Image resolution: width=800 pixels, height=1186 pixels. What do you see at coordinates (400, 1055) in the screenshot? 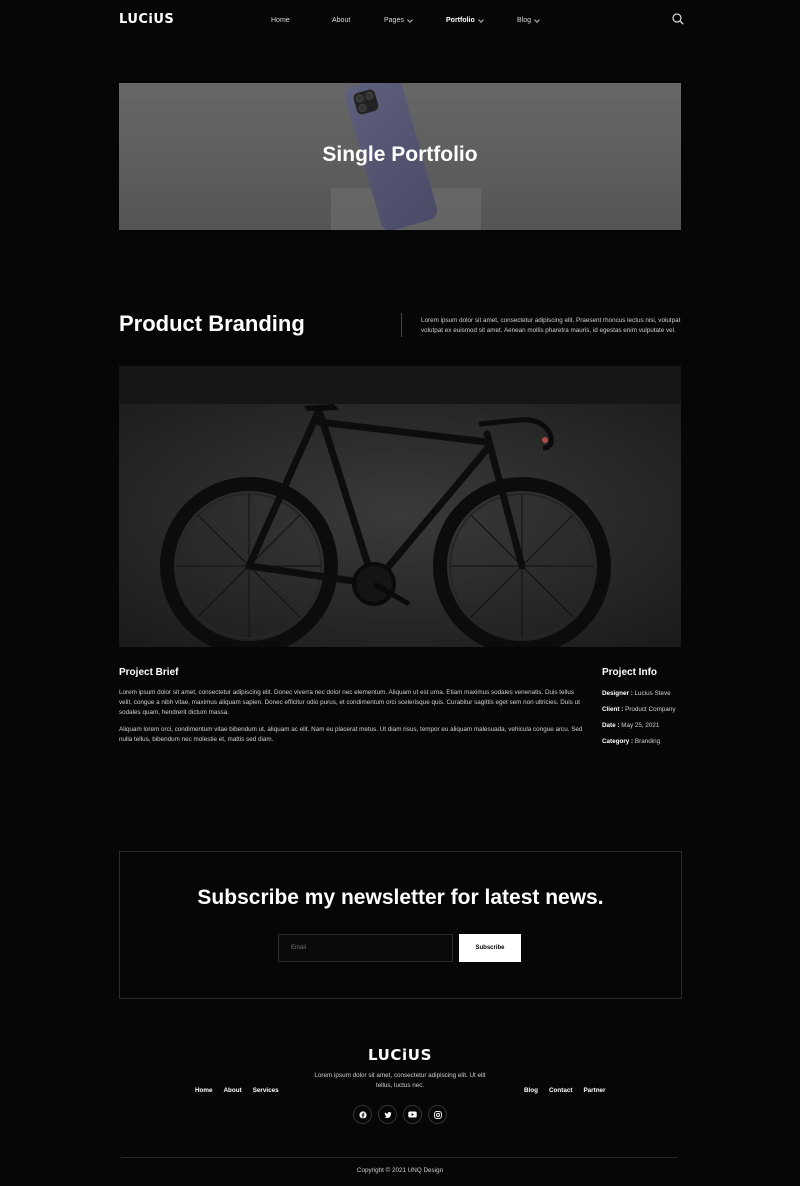
I see `footer-logo: LUCiUS` at bounding box center [400, 1055].